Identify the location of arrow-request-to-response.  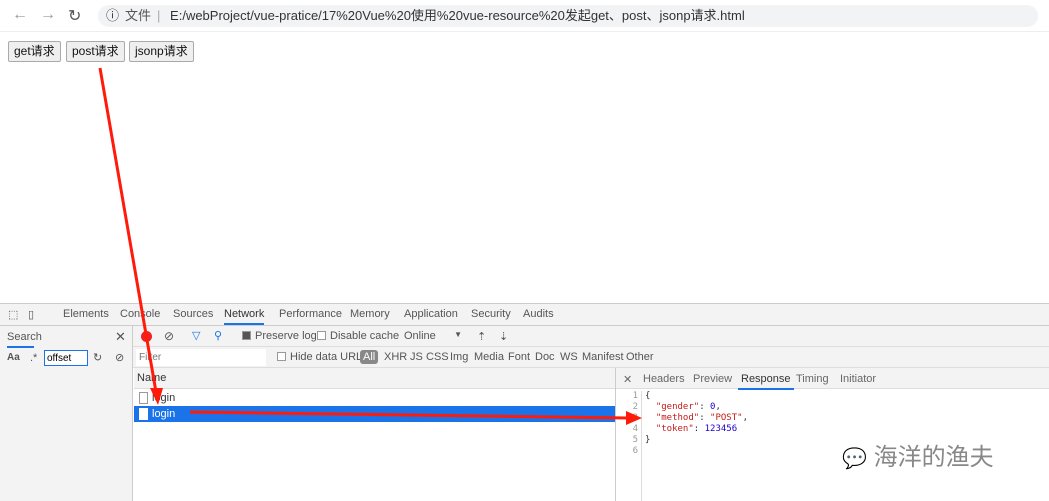
(409, 415).